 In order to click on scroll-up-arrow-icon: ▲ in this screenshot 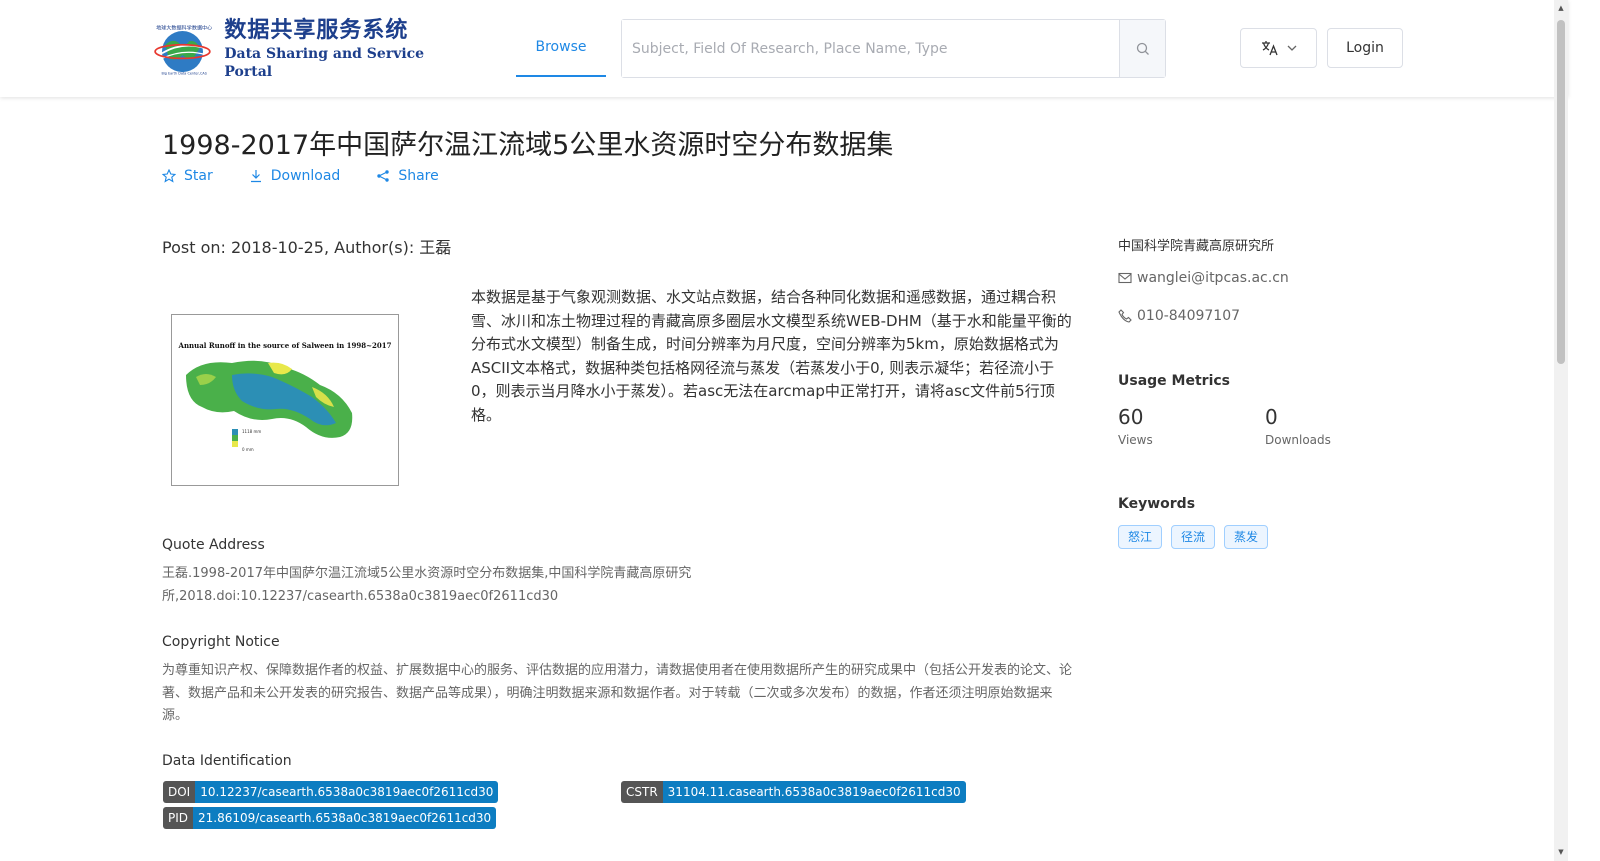, I will do `click(1561, 8)`.